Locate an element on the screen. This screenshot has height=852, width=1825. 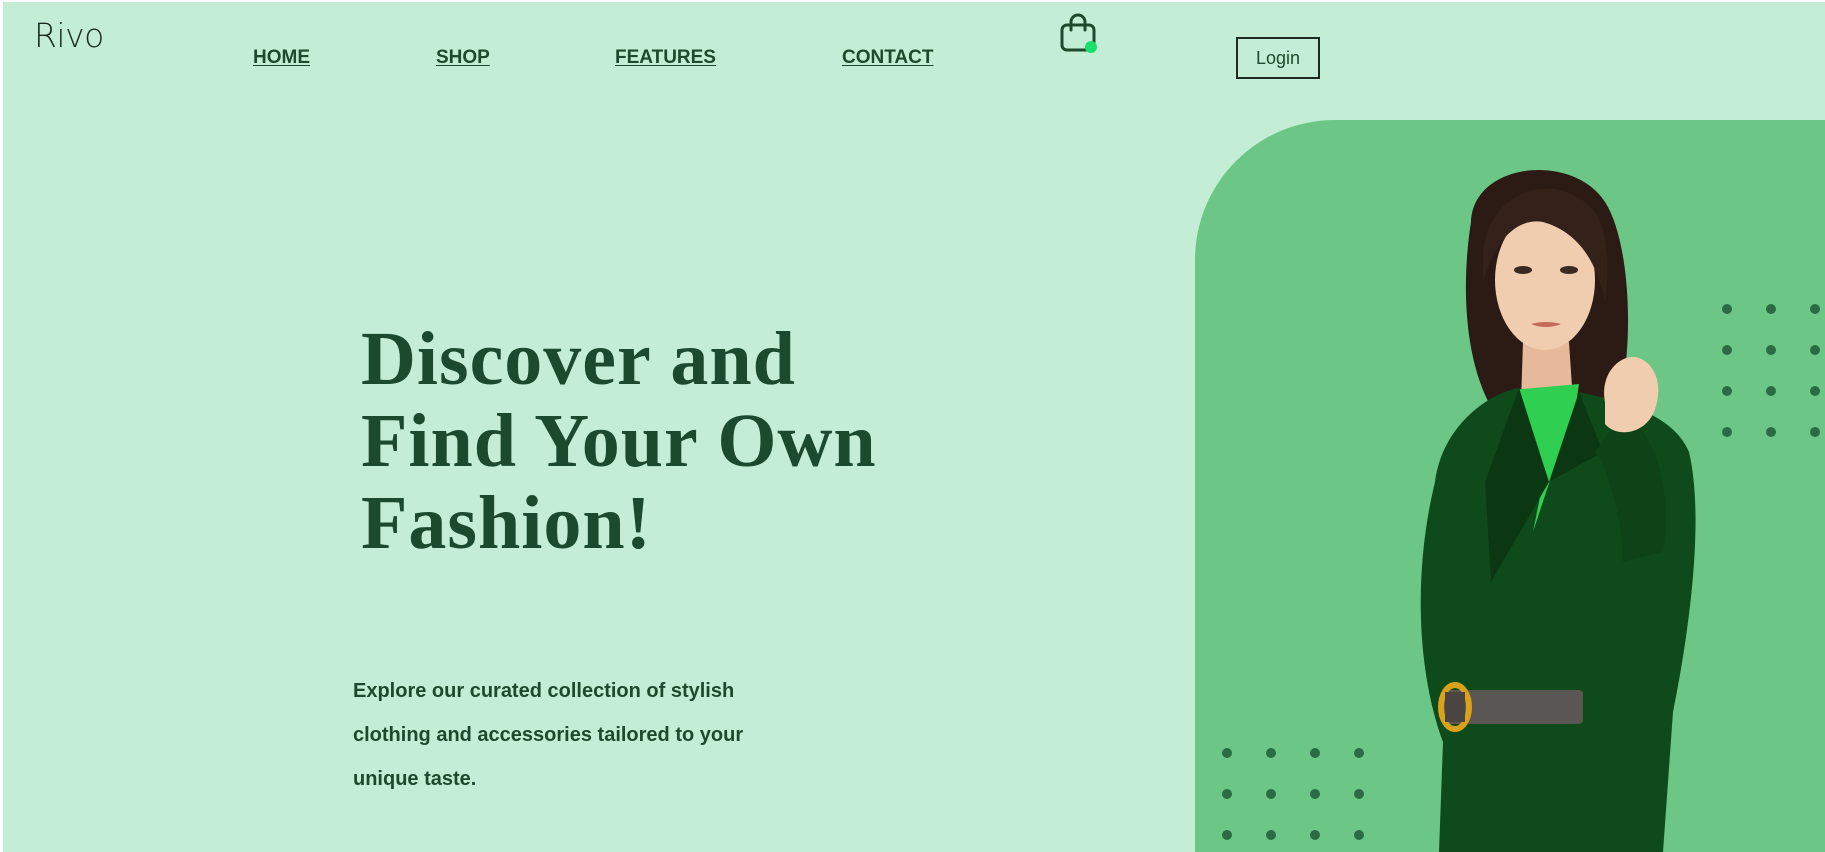
cart-button is located at coordinates (1080, 34).